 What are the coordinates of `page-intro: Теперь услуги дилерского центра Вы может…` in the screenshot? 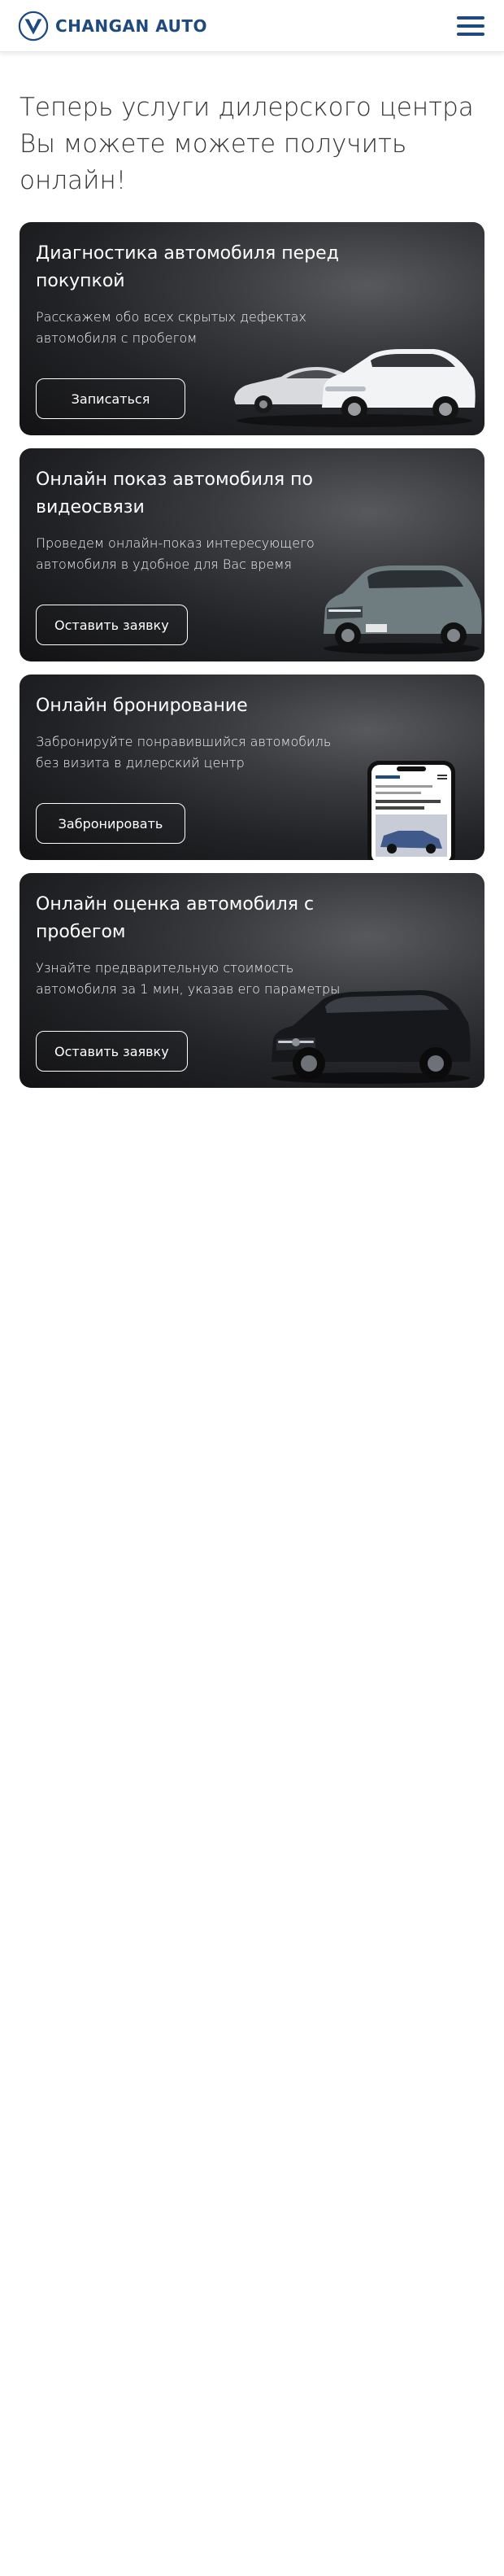 It's located at (247, 144).